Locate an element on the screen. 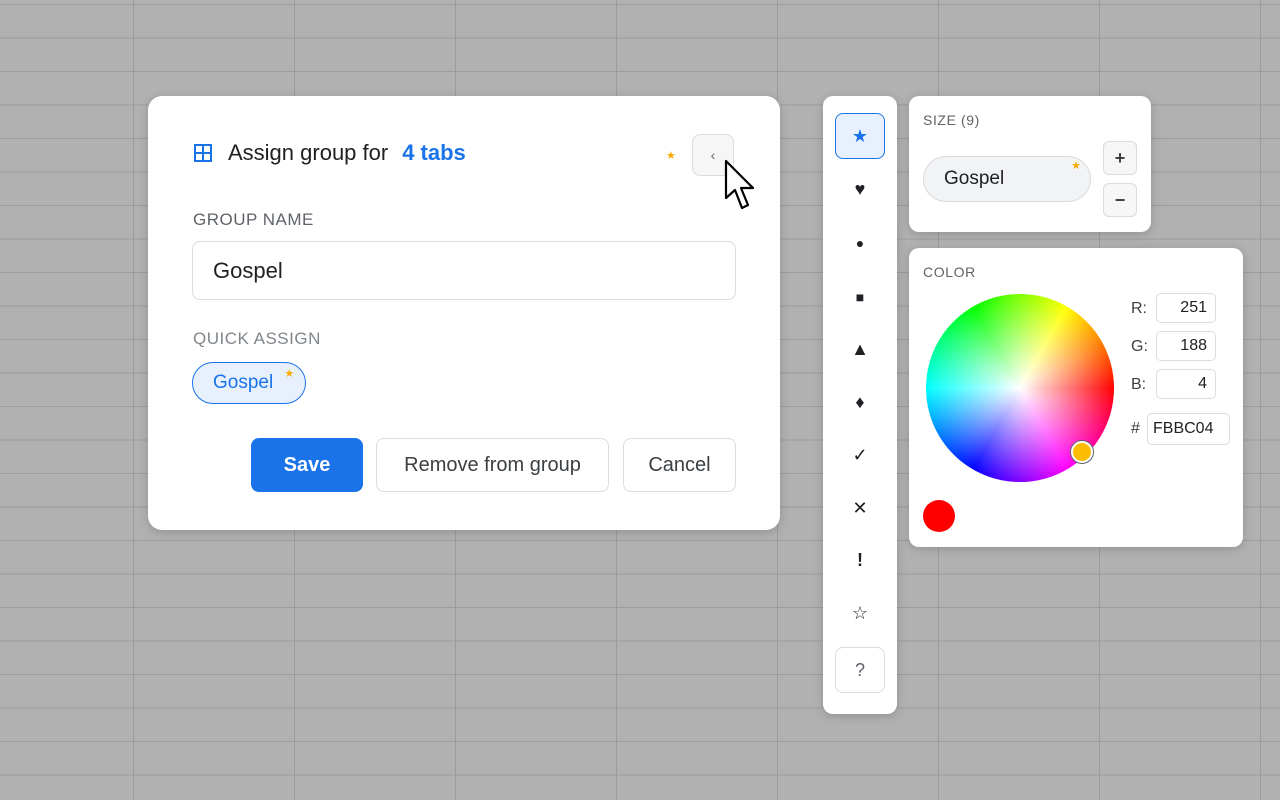 The height and width of the screenshot is (800, 1280). blue-input: 4 is located at coordinates (1186, 384).